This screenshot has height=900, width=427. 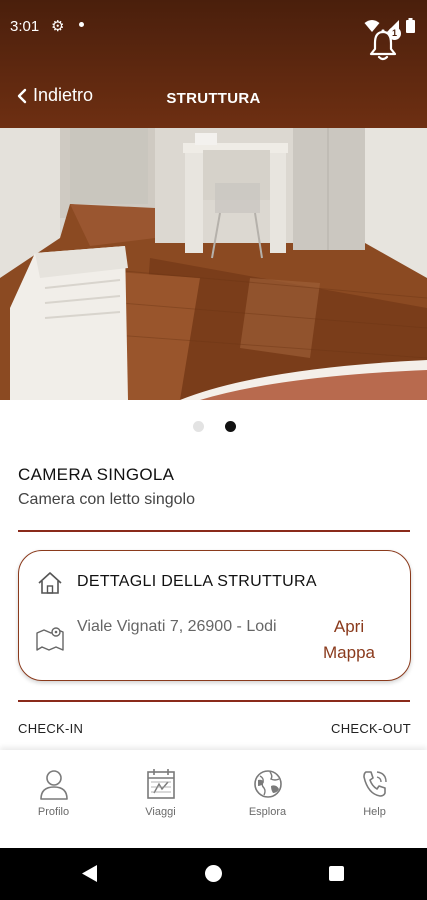 I want to click on header-bar: Indietro STRUTTURA, so click(x=213, y=90).